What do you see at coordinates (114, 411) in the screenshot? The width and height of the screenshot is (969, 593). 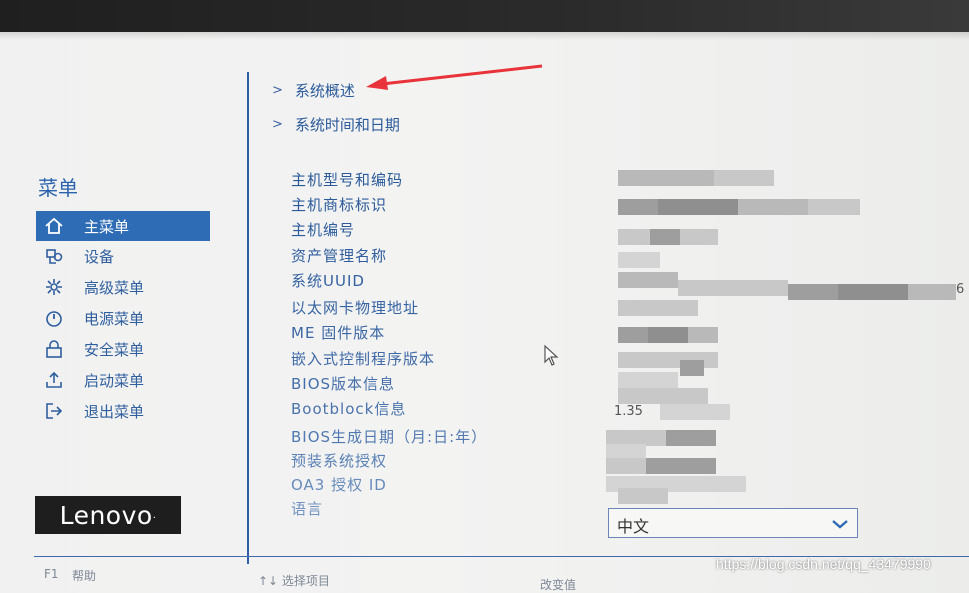 I see `sidebar-item-label: 退出菜单` at bounding box center [114, 411].